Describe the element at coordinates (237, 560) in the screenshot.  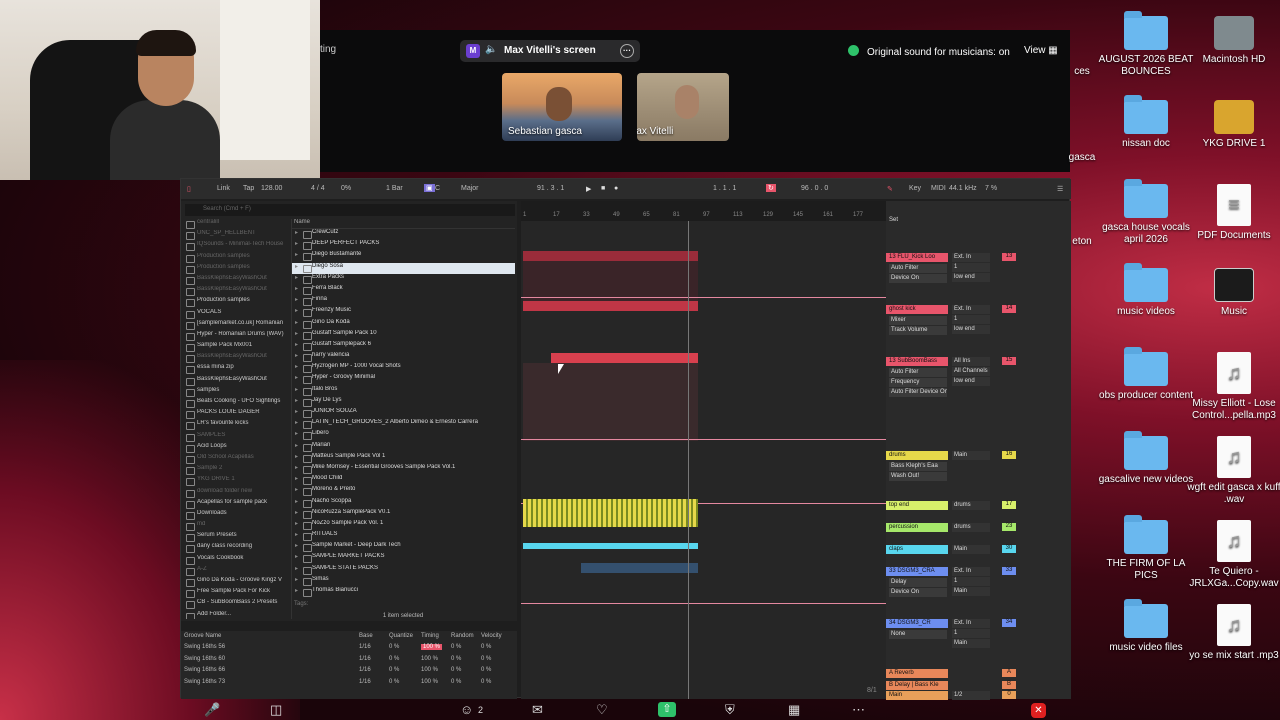
I see `places-item: Vocals Cookbook` at that location.